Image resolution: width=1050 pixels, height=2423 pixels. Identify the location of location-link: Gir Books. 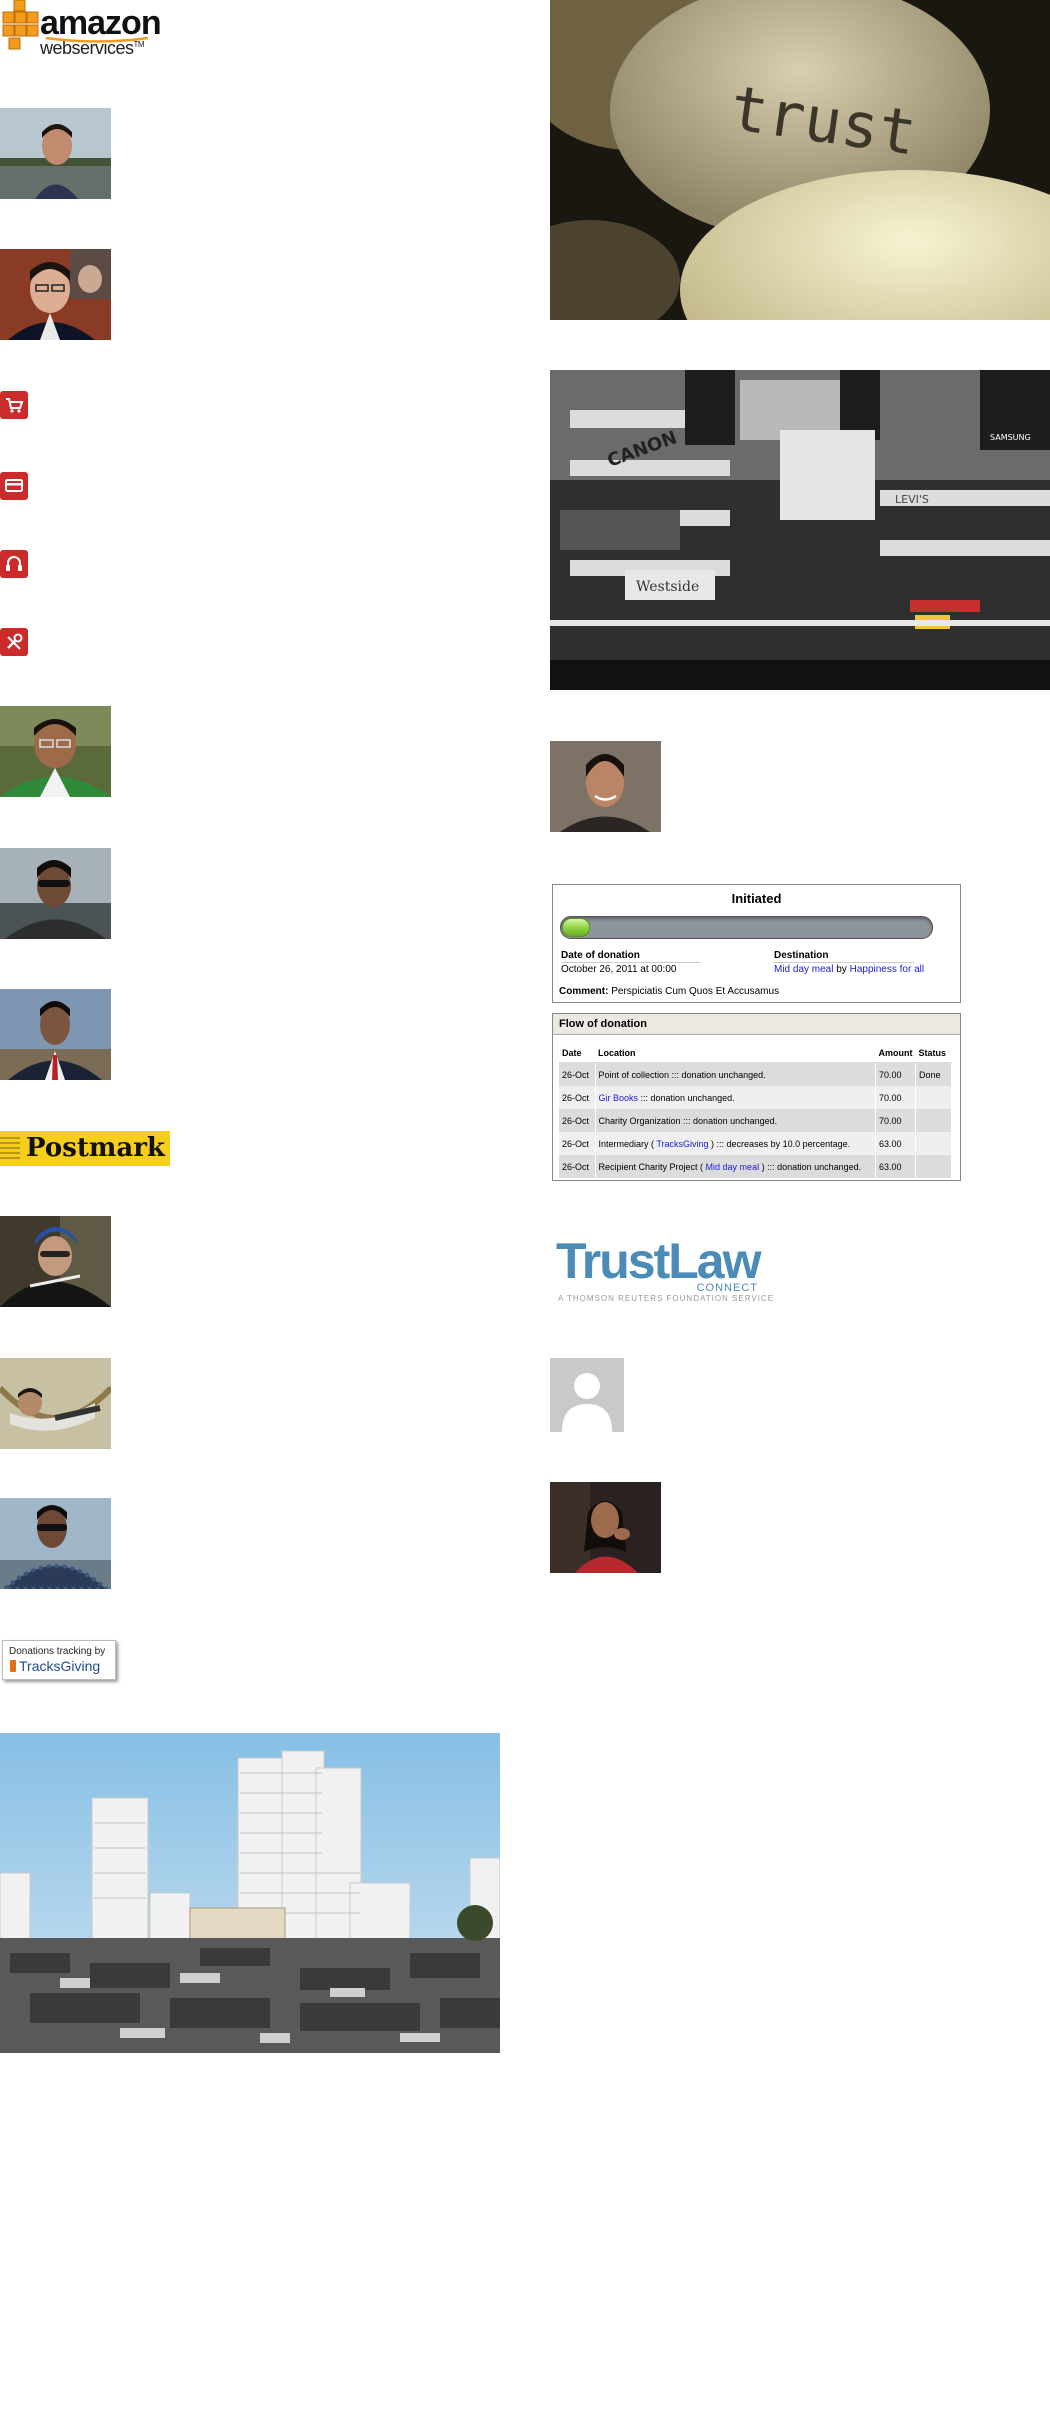
(619, 1098).